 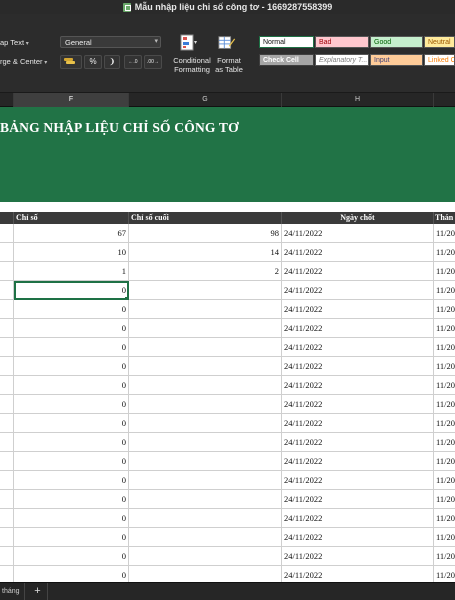 What do you see at coordinates (7, 100) in the screenshot?
I see `column-header-e` at bounding box center [7, 100].